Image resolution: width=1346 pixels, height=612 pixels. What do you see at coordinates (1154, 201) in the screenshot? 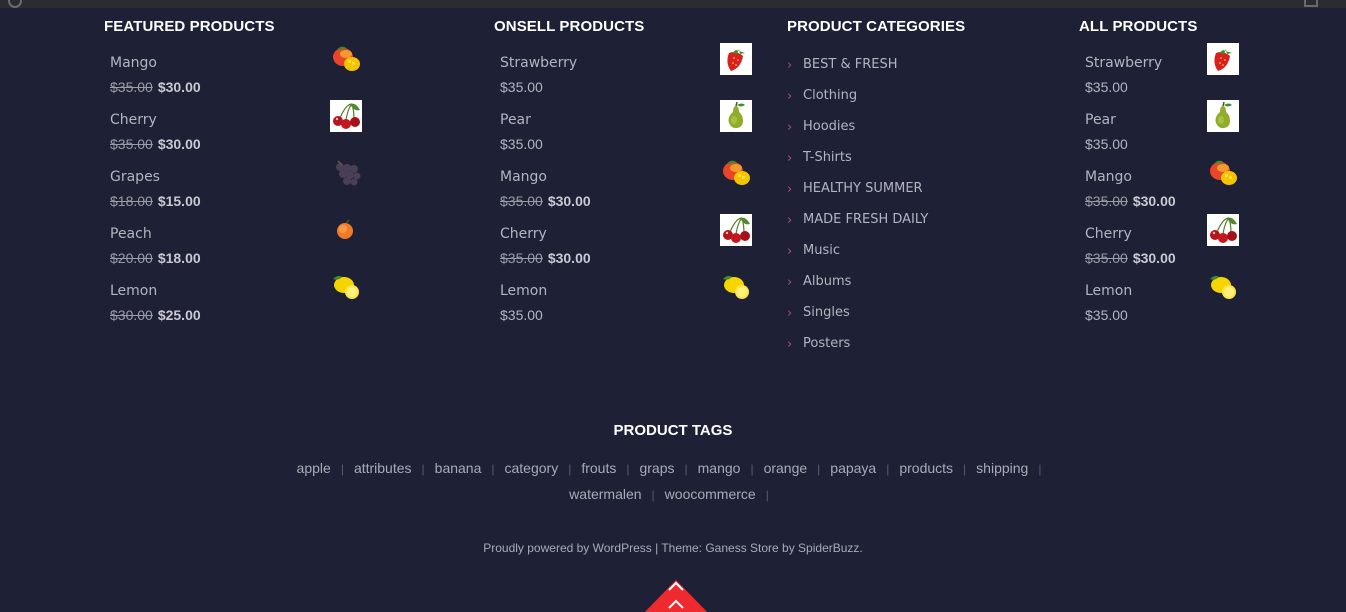
I see `sale-price: $30.00` at bounding box center [1154, 201].